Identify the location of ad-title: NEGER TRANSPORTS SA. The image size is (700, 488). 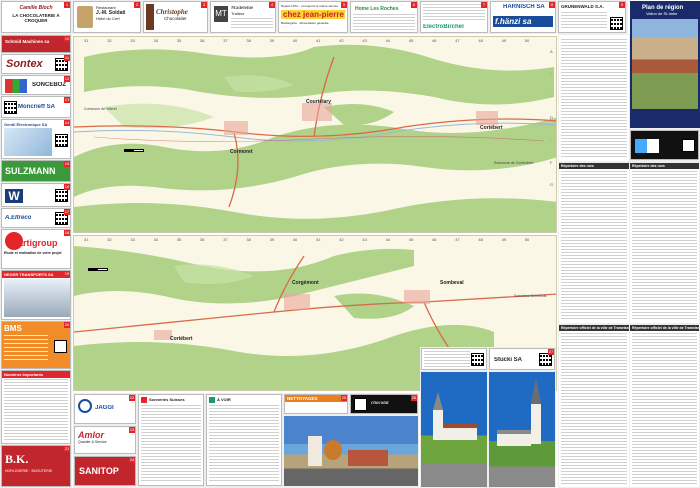
(36, 274).